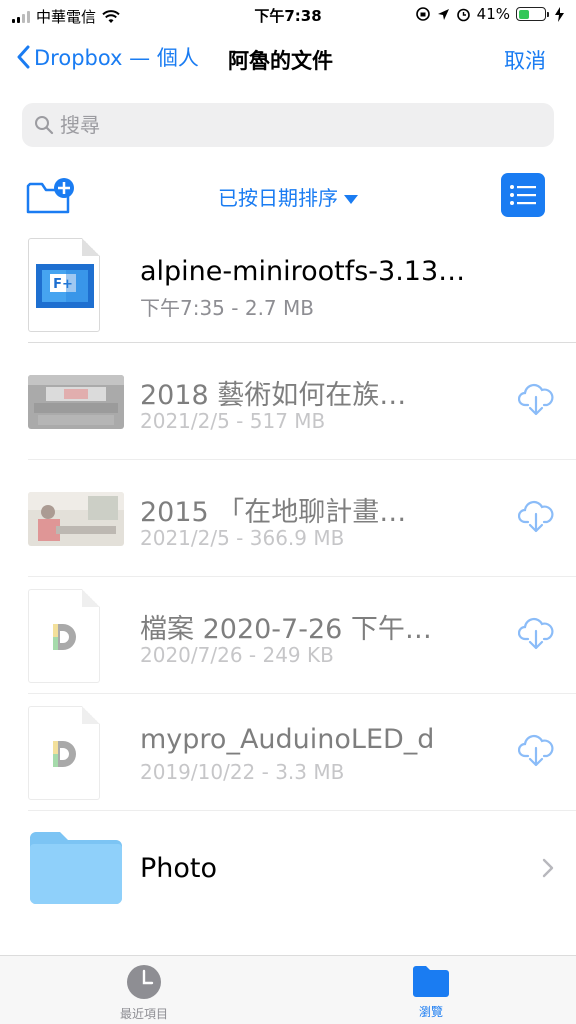  I want to click on file-row: 2018 藝術如何在族… 2021/2/5 - 517 MB, so click(288, 401).